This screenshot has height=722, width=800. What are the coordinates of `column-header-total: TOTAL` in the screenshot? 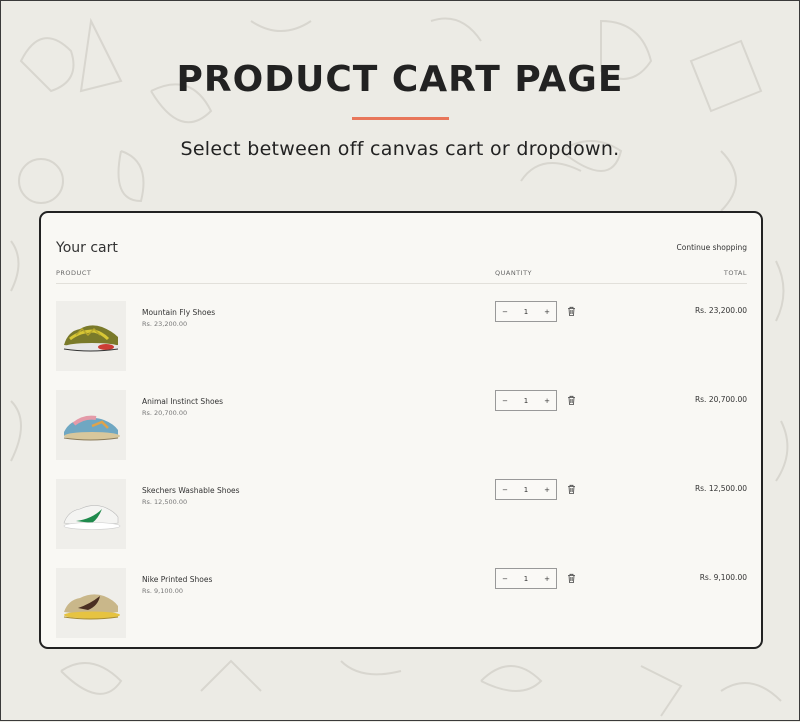 It's located at (735, 273).